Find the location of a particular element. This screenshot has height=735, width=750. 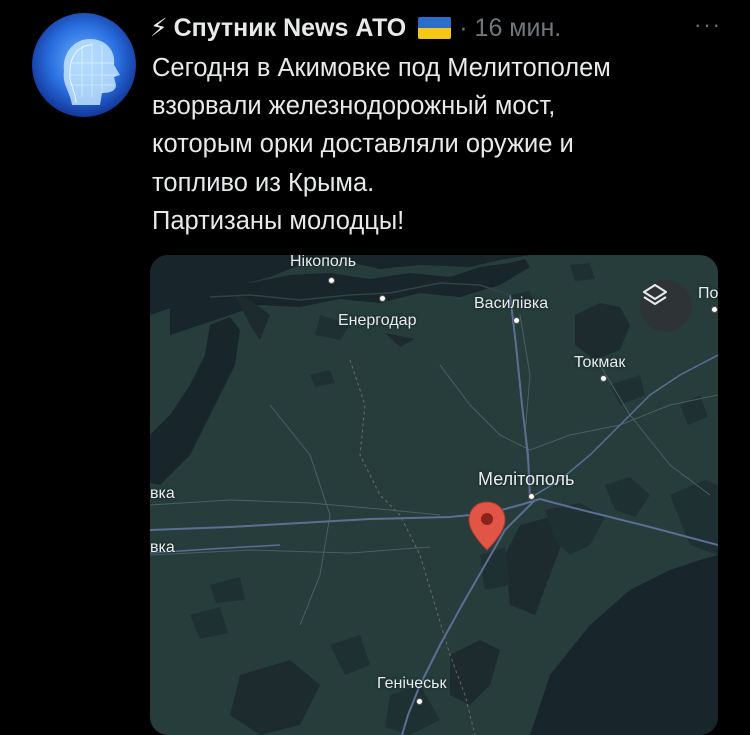

map-label-vka-2: вка is located at coordinates (162, 547).